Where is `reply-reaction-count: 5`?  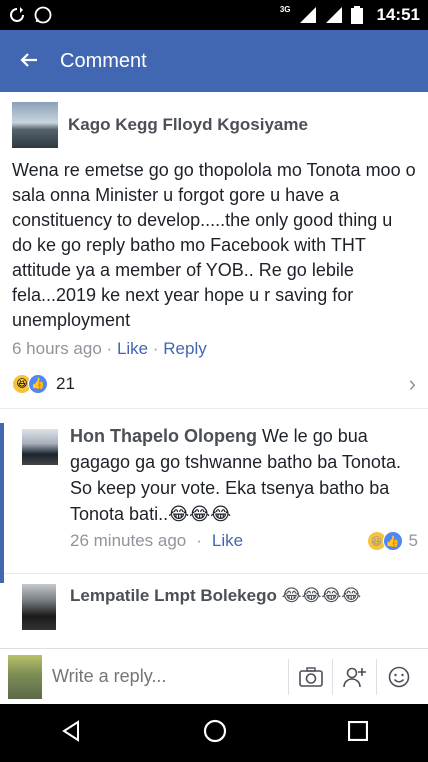
reply-reaction-count: 5 is located at coordinates (413, 540).